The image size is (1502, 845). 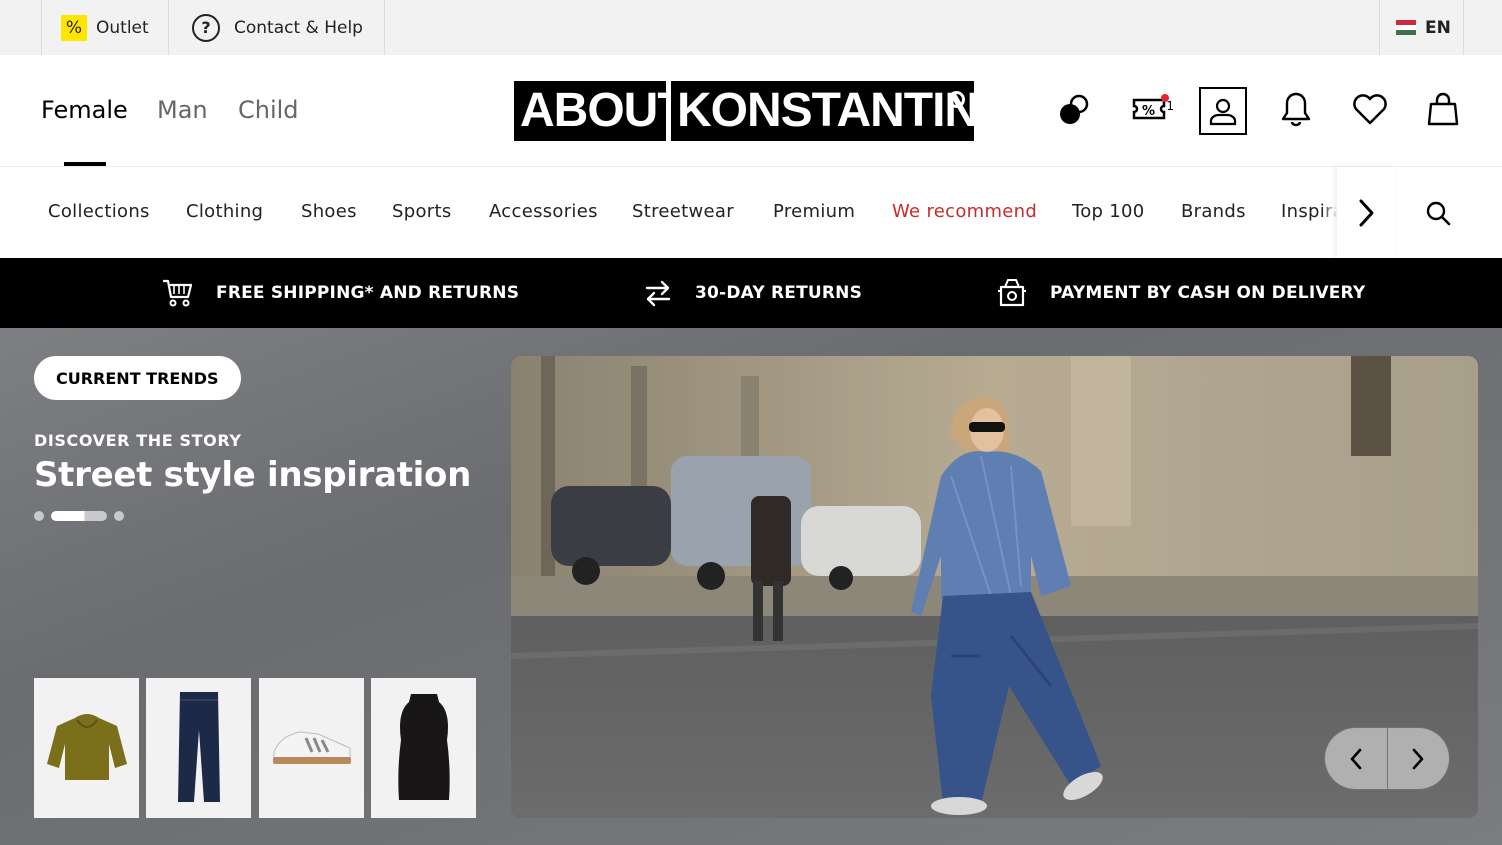 I want to click on top-image, so click(x=423, y=747).